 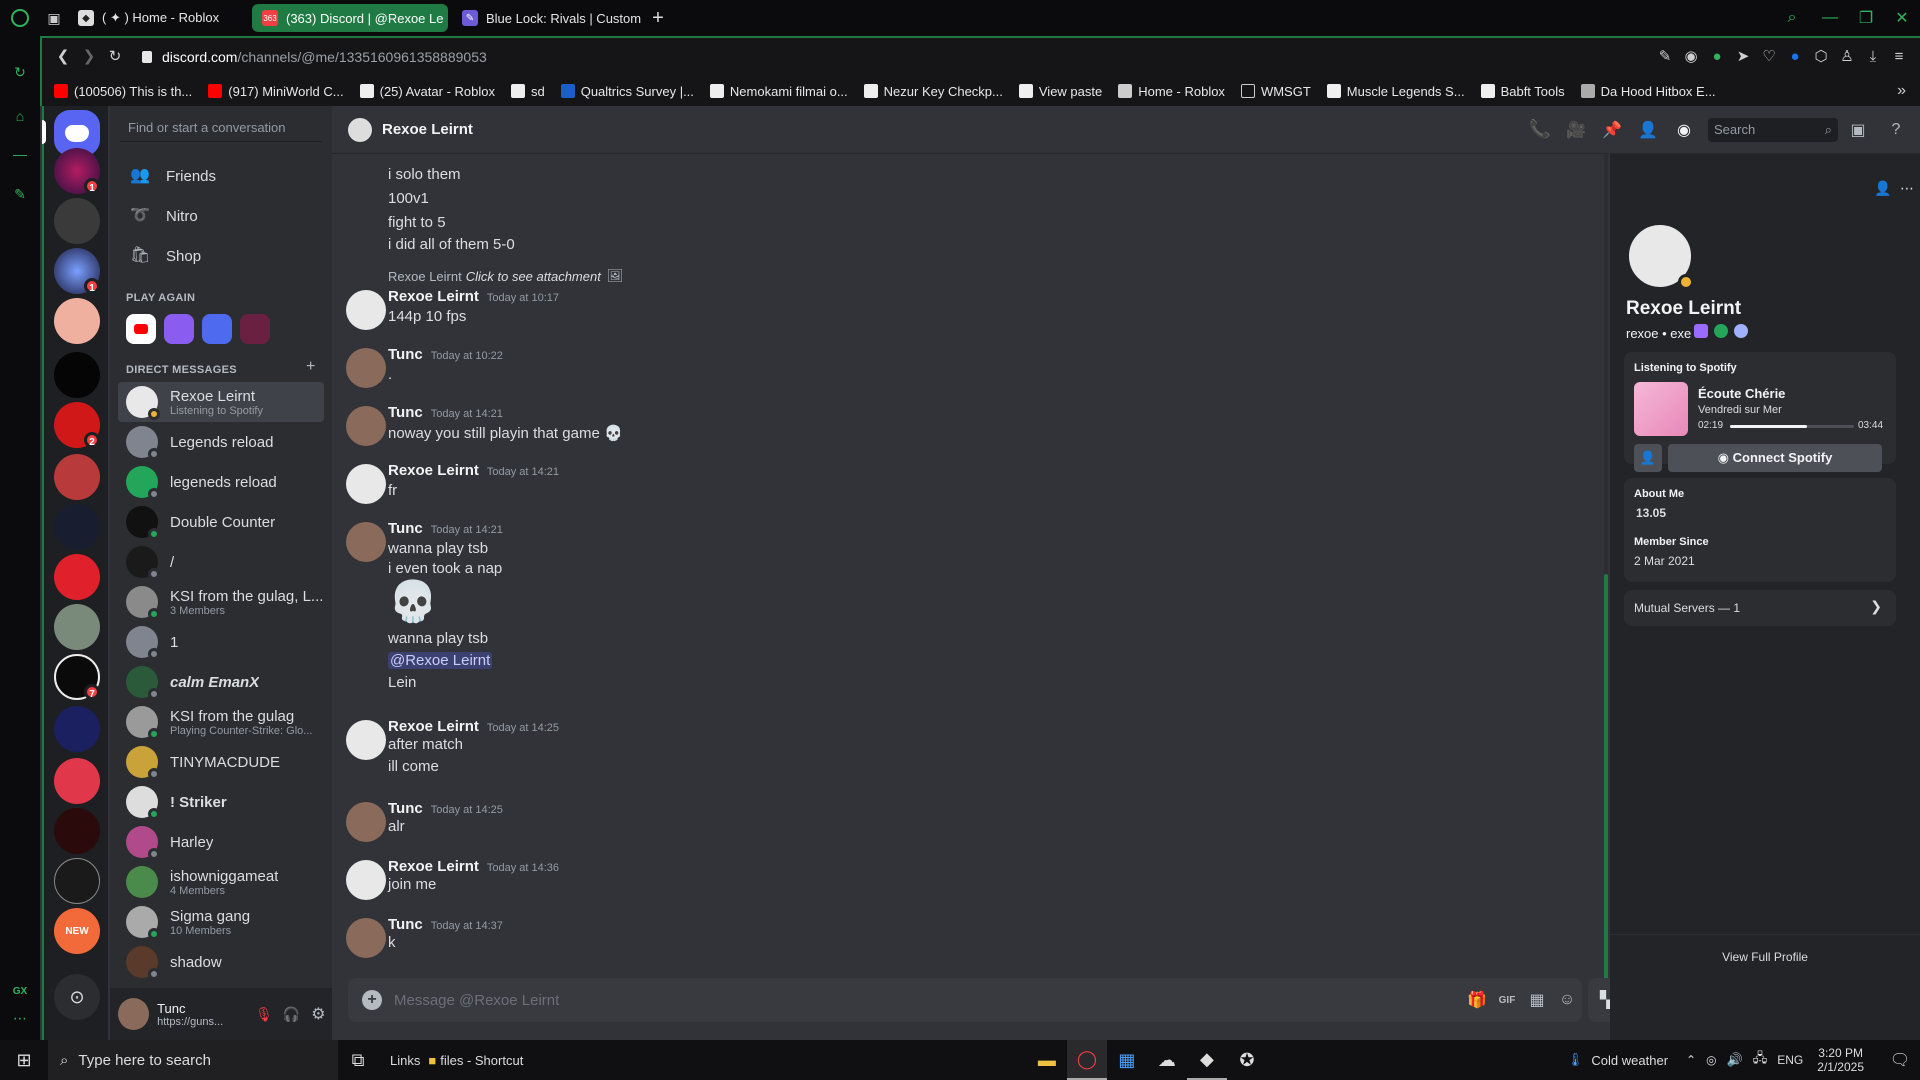 I want to click on profile-toggle-icon: ◉, so click(x=1684, y=130).